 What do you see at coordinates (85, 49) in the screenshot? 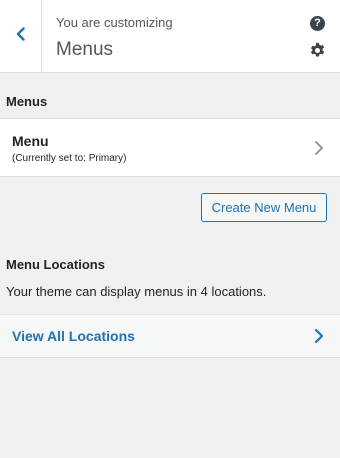
I see `page-title: Menus` at bounding box center [85, 49].